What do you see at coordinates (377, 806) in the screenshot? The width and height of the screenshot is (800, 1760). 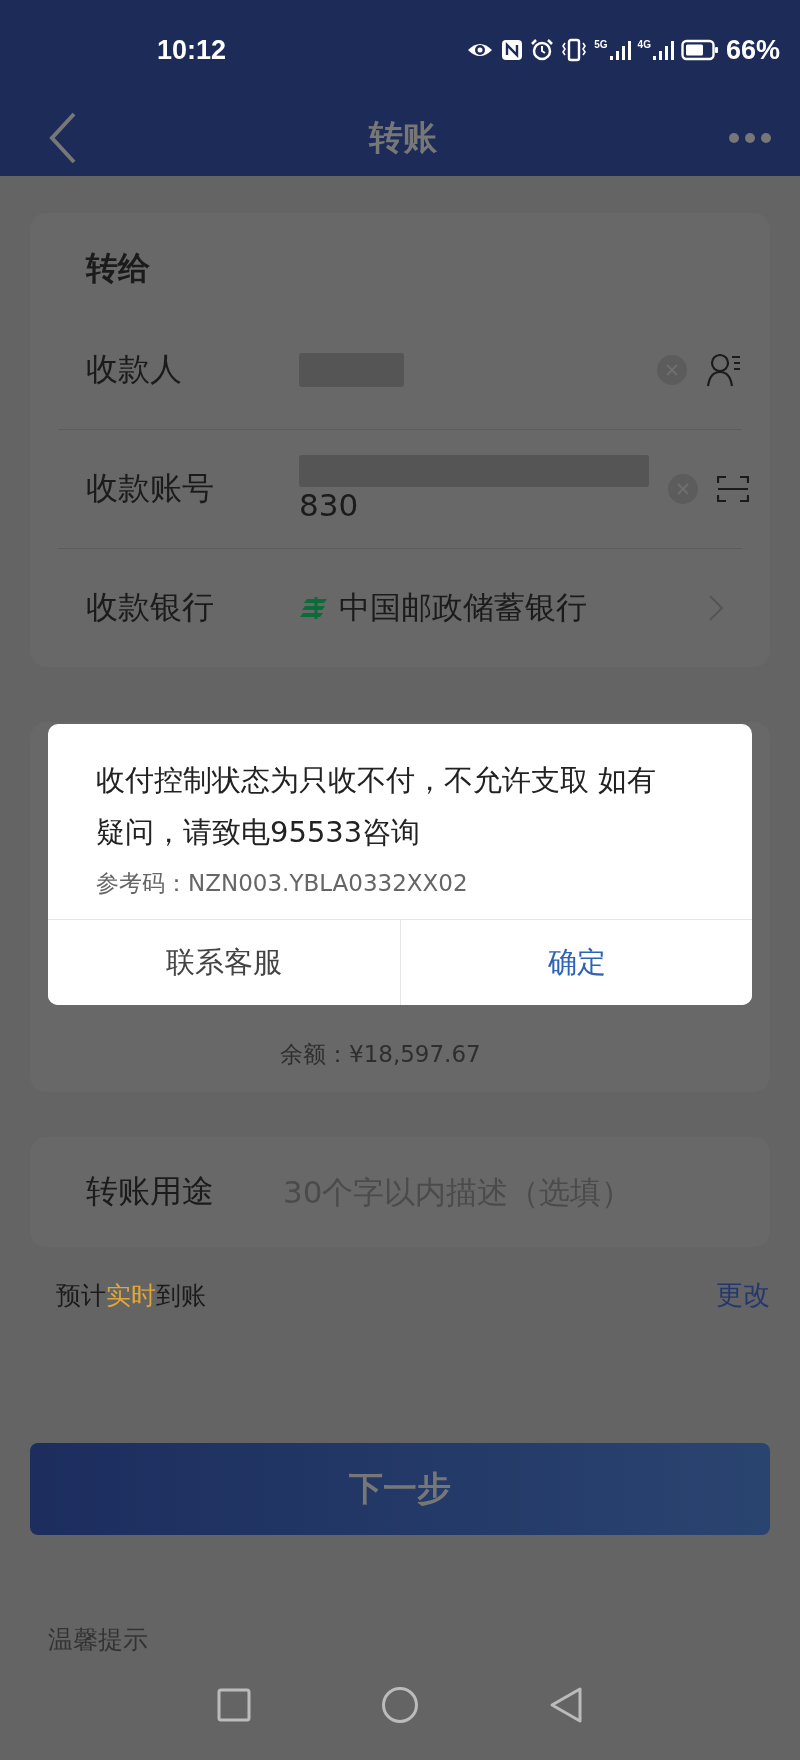 I see `dialog-message: 收付控制状态为只收不付，不允许支取 如有疑问，请致电95533咨询` at bounding box center [377, 806].